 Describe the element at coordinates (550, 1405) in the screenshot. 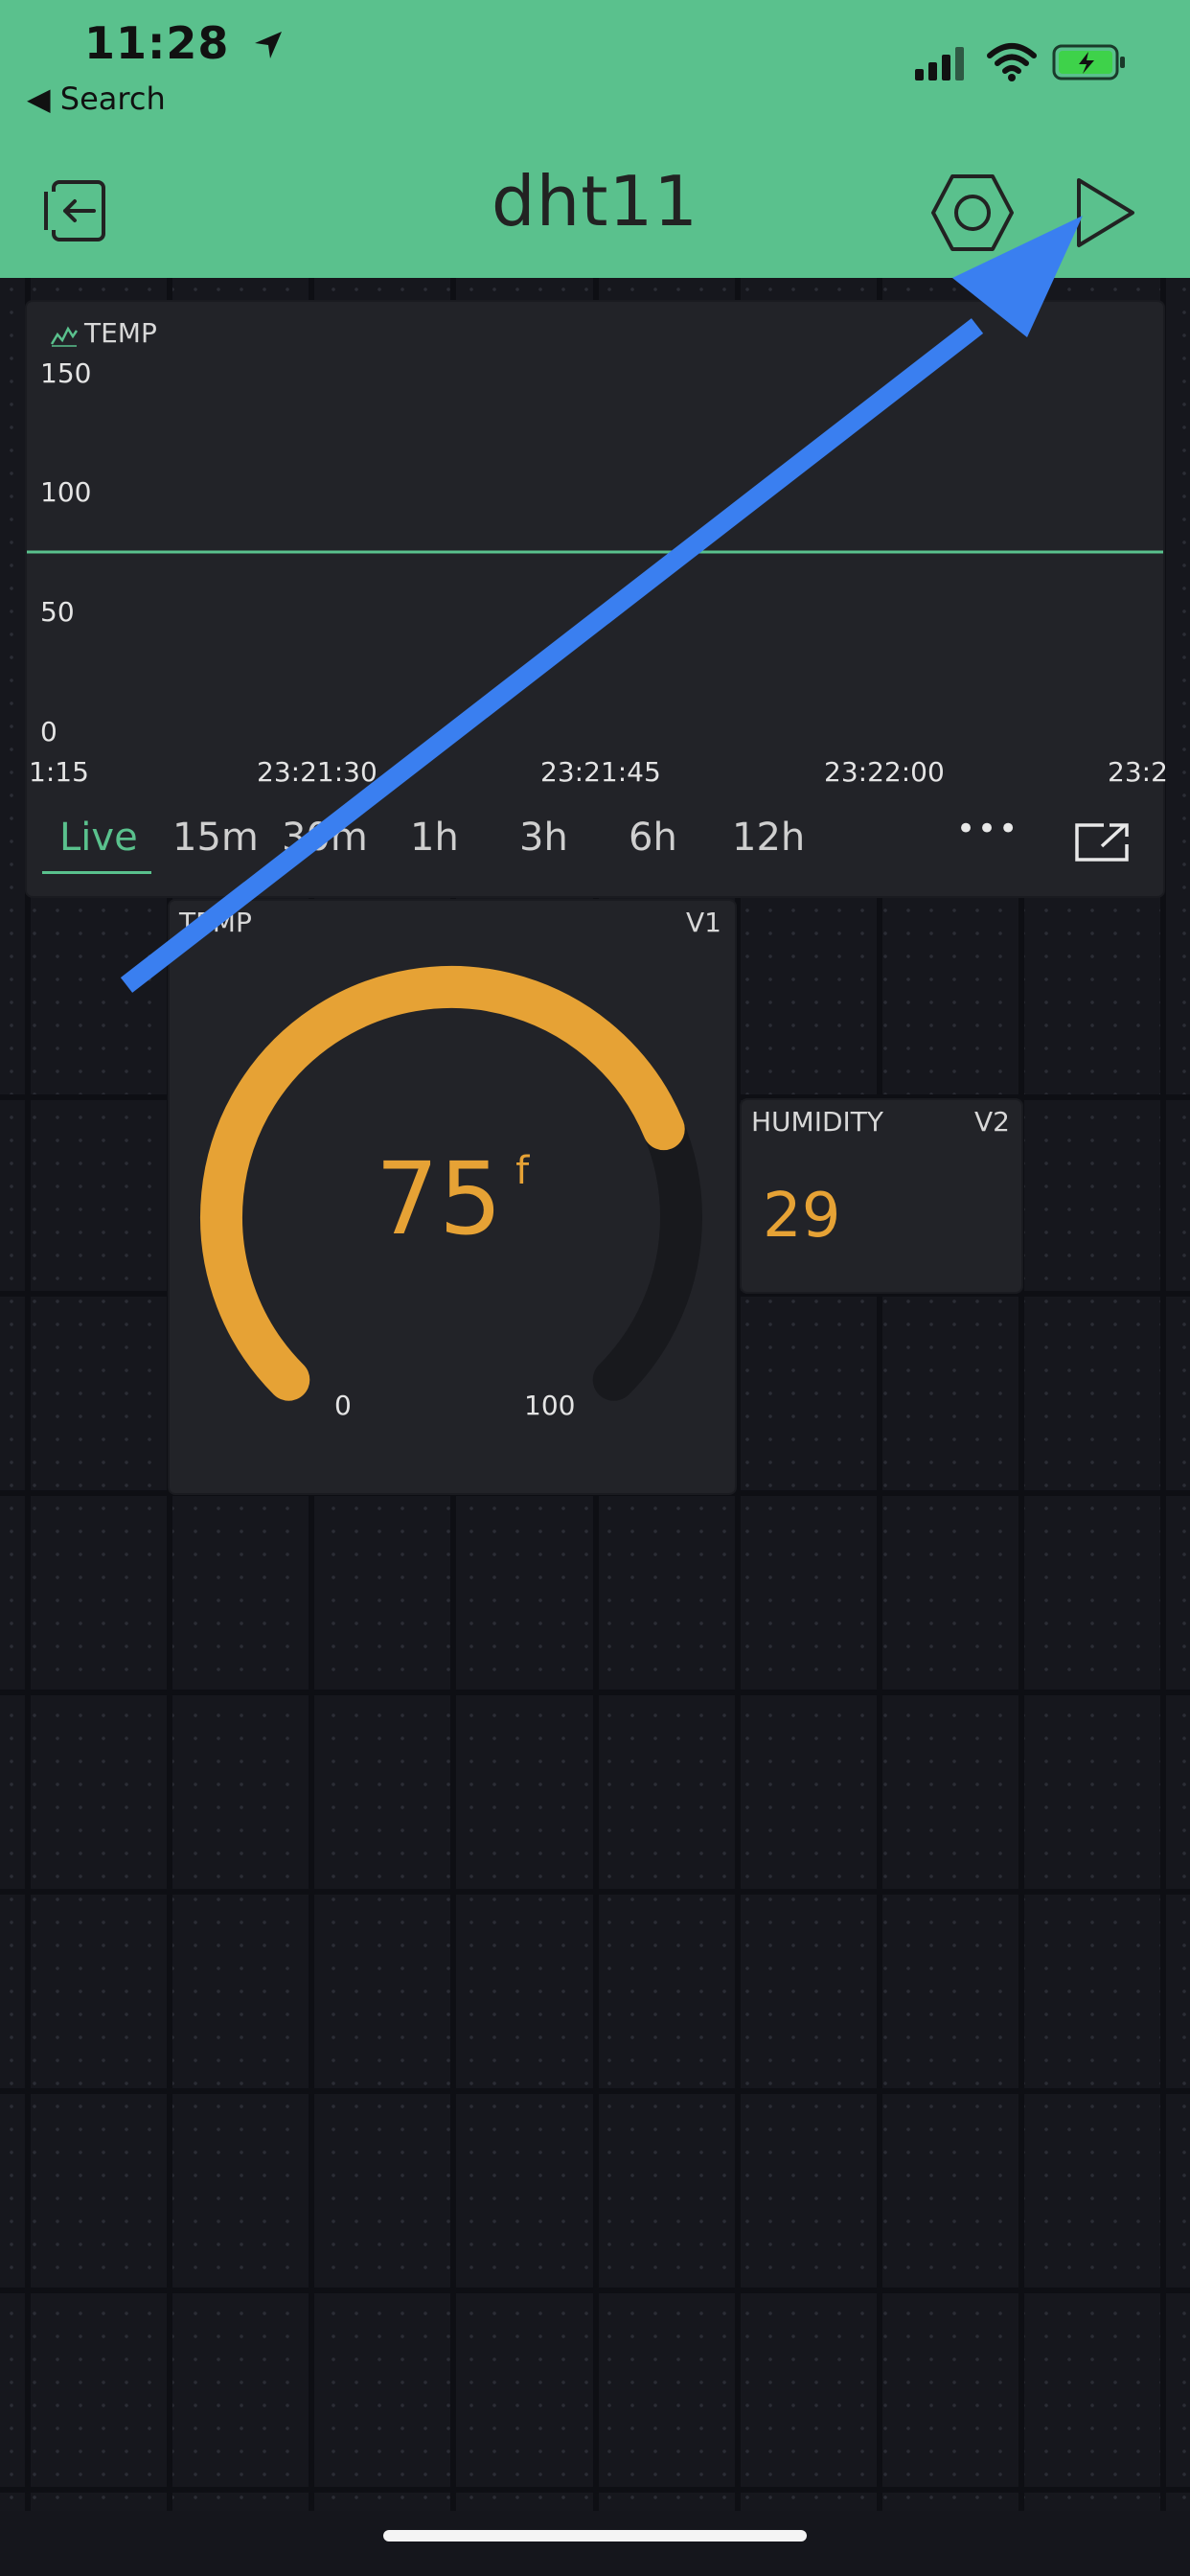

I see `gauge-max-label: 100` at that location.